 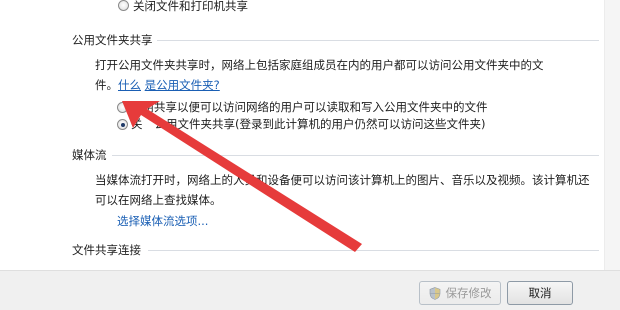 I want to click on vertical-scrollbar, so click(x=612, y=135).